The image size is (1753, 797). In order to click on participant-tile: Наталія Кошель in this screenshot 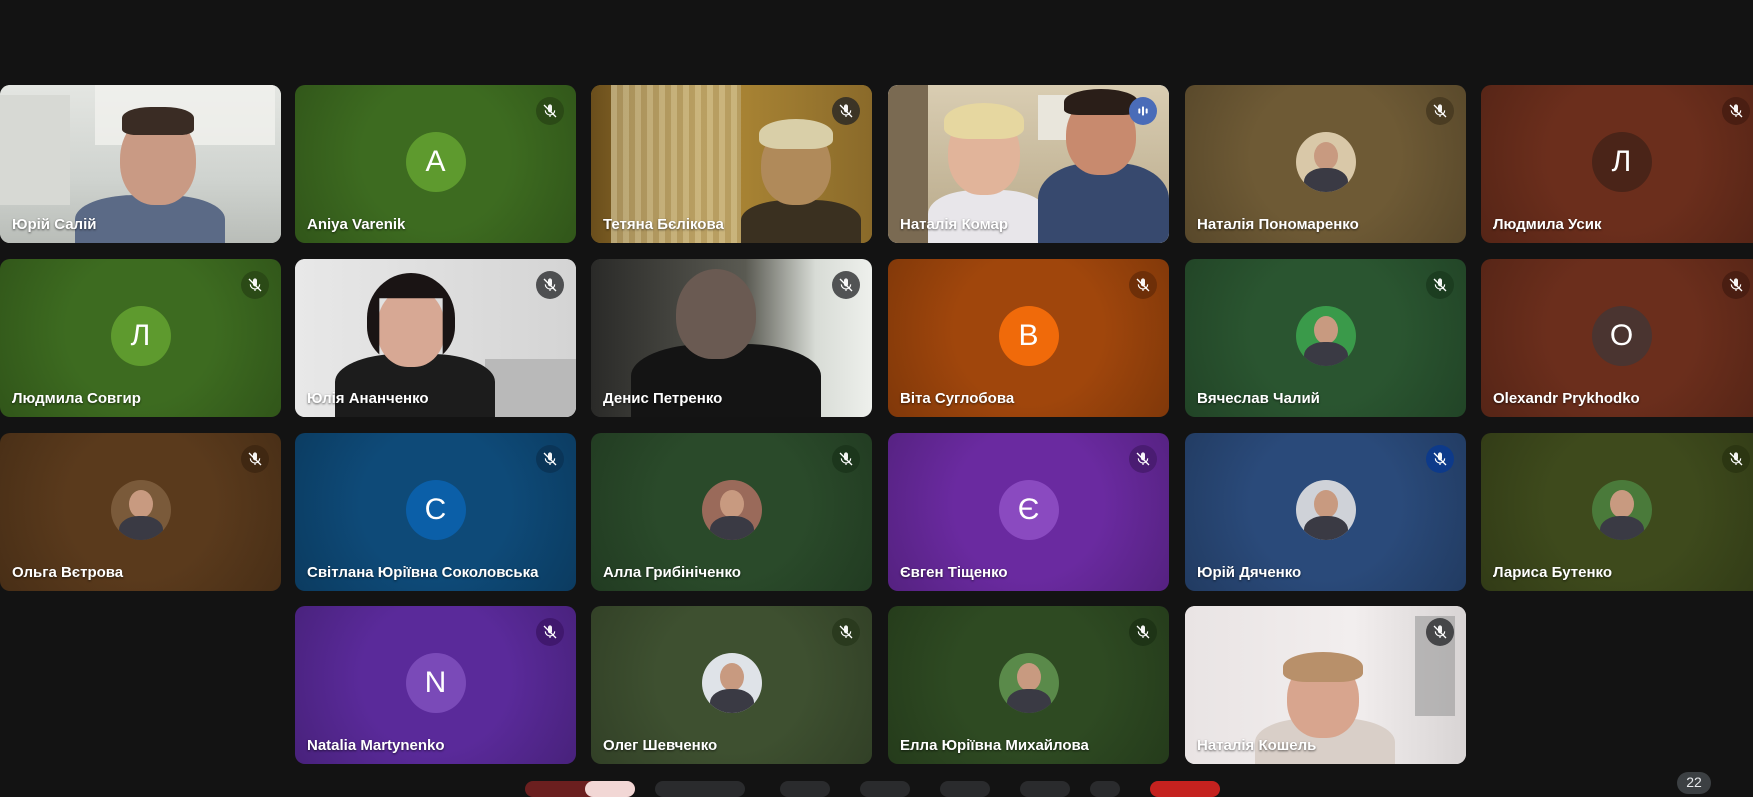, I will do `click(1325, 685)`.